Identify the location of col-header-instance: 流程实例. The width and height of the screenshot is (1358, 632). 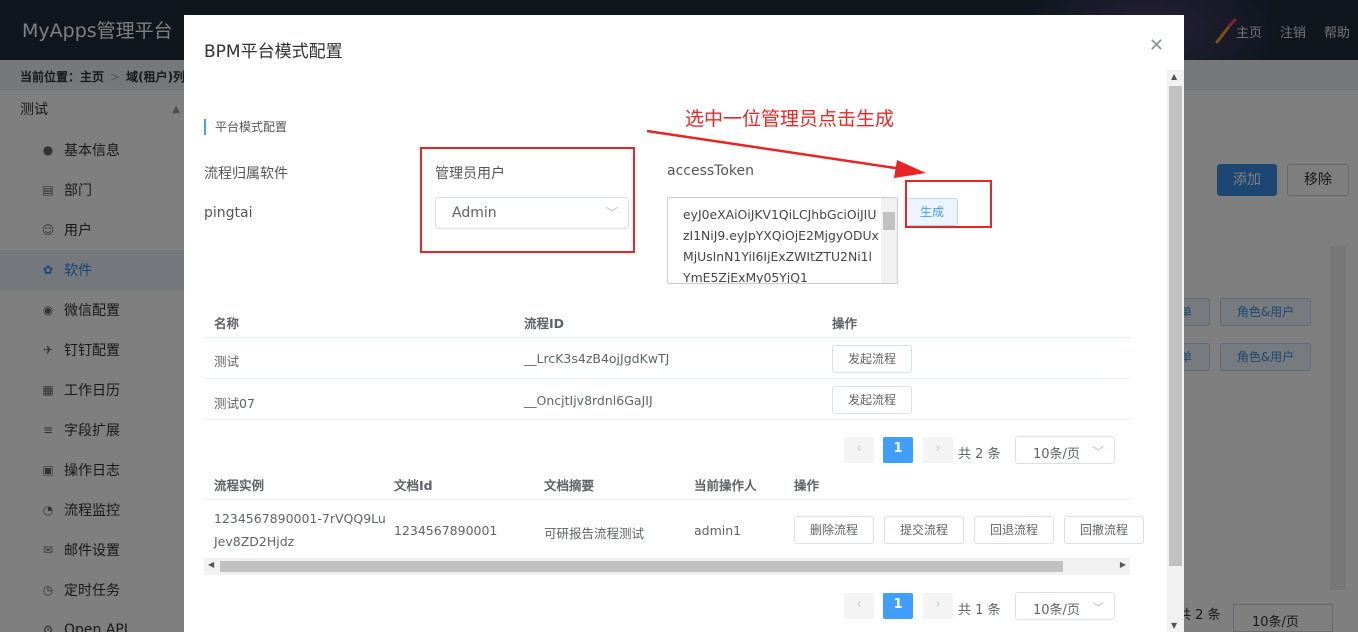
(239, 485).